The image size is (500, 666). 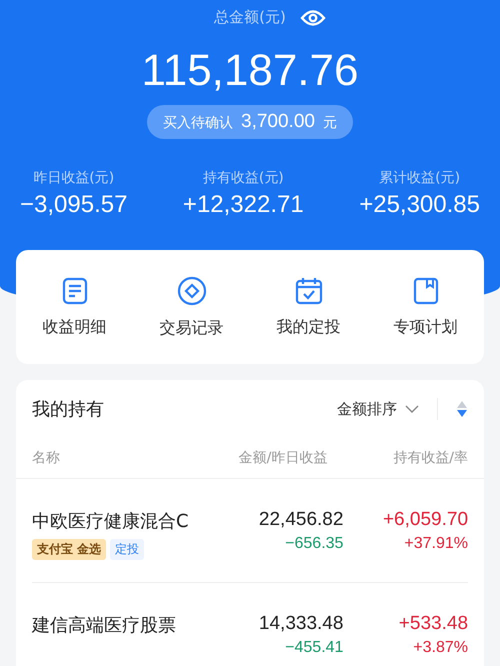 What do you see at coordinates (426, 307) in the screenshot?
I see `action-button: 专项计划` at bounding box center [426, 307].